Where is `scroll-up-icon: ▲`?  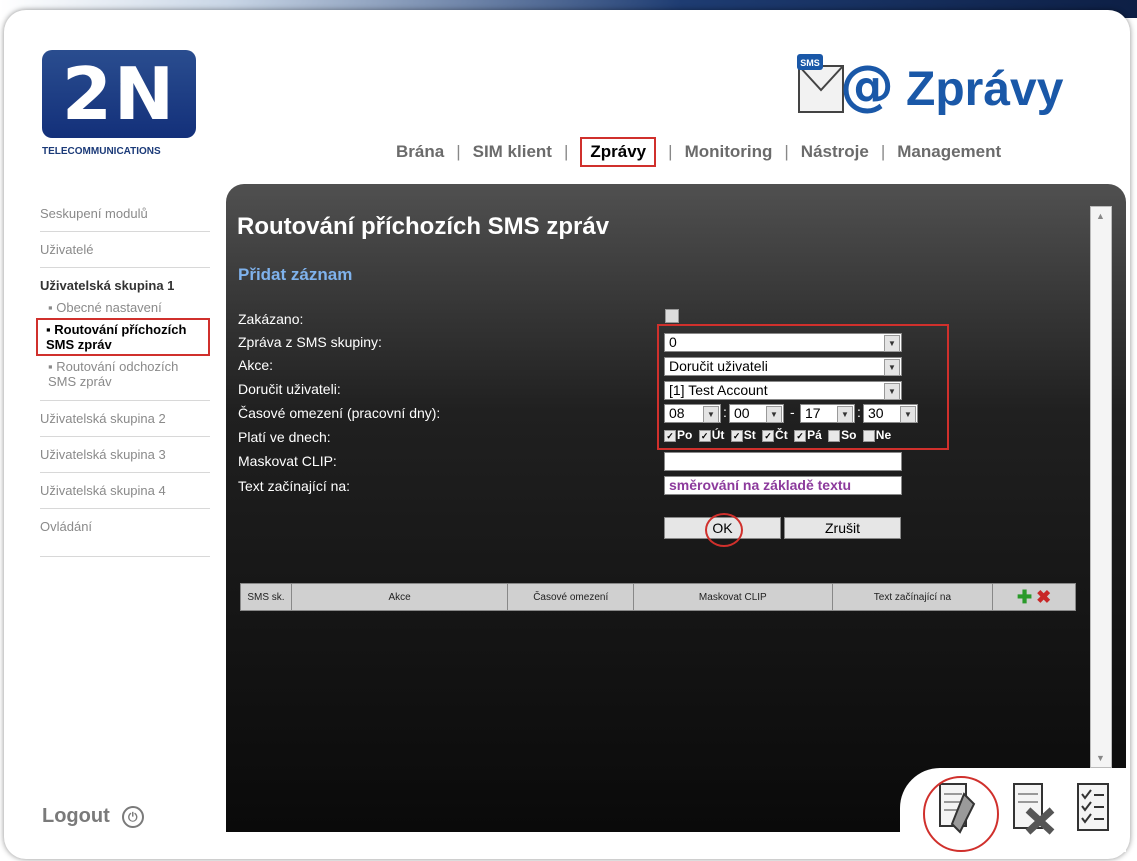 scroll-up-icon: ▲ is located at coordinates (1100, 216).